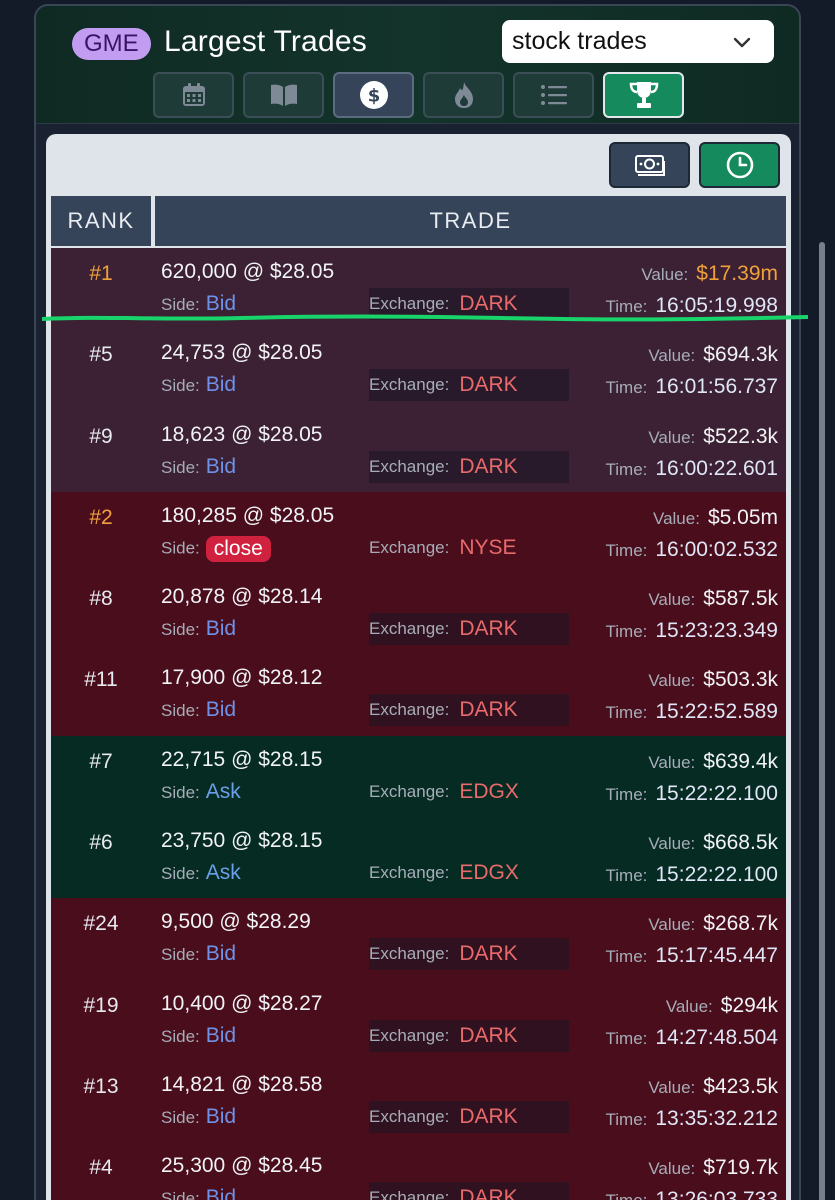 The width and height of the screenshot is (835, 1200). Describe the element at coordinates (740, 1086) in the screenshot. I see `value-amount: $423.5k` at that location.